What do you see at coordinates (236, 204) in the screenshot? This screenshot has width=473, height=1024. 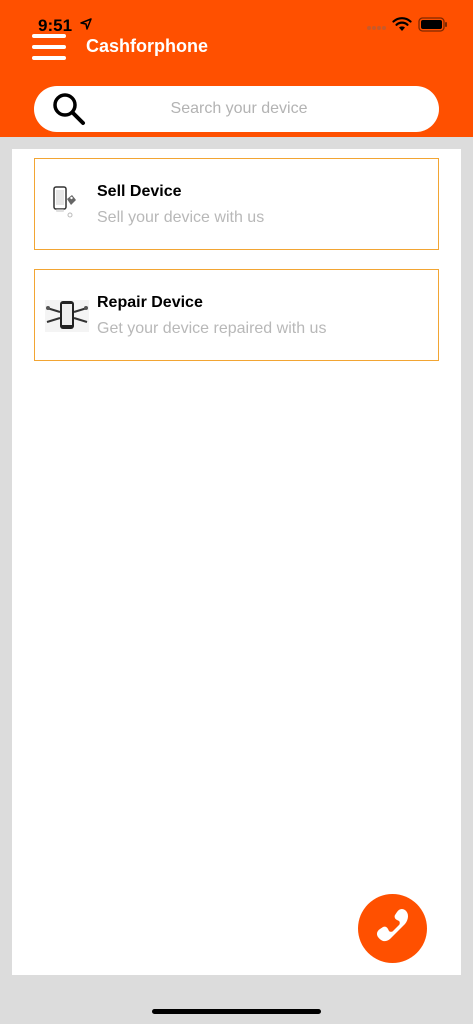 I see `sell-device-card: Sell Device Sell your device with us` at bounding box center [236, 204].